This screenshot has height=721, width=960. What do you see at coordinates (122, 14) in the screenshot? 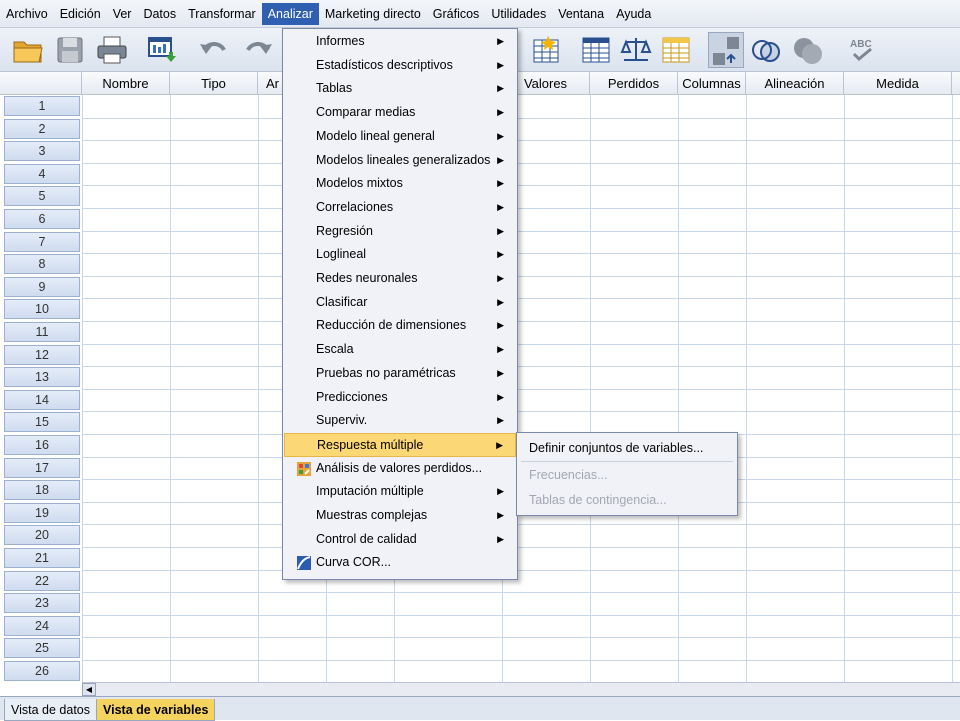
I see `menu-ver: Ver` at bounding box center [122, 14].